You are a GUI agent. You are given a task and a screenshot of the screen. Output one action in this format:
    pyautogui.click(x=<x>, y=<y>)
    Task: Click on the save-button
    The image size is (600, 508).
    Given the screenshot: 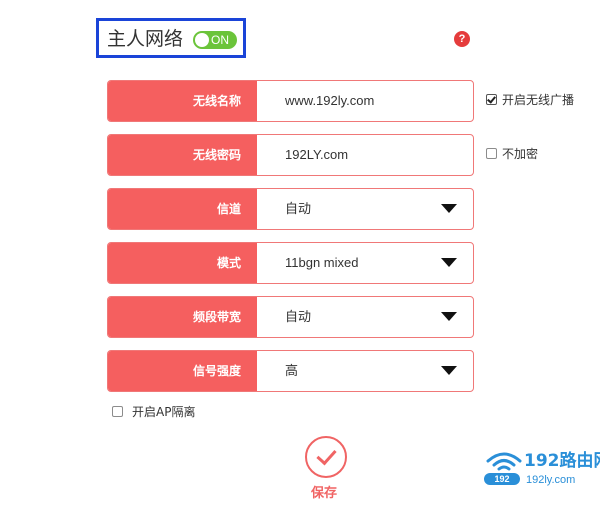 What is the action you would take?
    pyautogui.click(x=326, y=457)
    